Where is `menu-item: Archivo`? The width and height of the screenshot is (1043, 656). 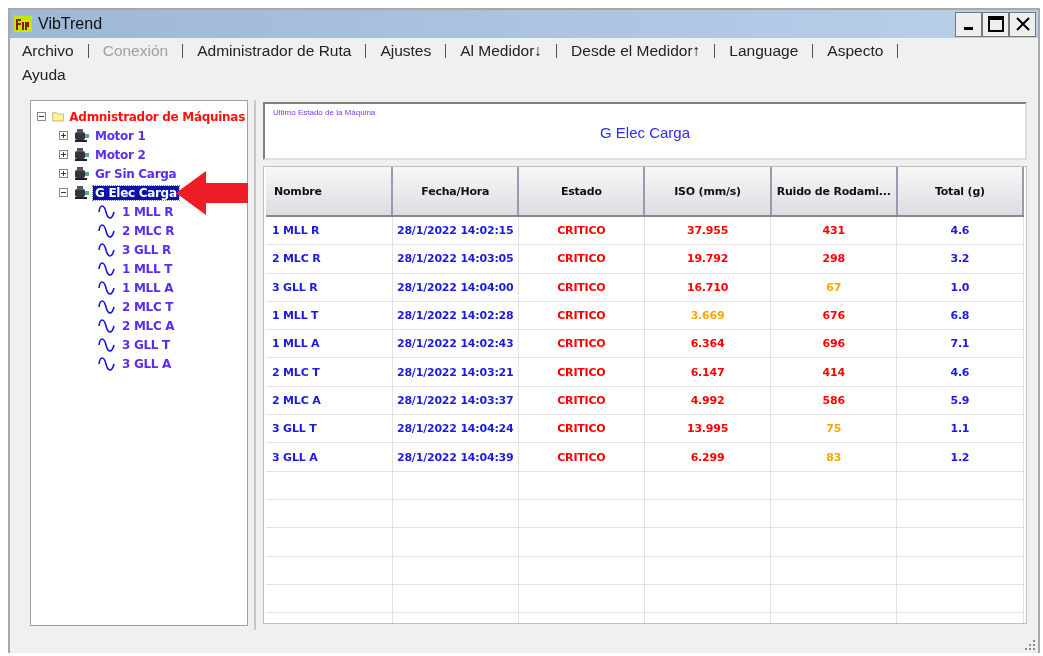
menu-item: Archivo is located at coordinates (48, 50).